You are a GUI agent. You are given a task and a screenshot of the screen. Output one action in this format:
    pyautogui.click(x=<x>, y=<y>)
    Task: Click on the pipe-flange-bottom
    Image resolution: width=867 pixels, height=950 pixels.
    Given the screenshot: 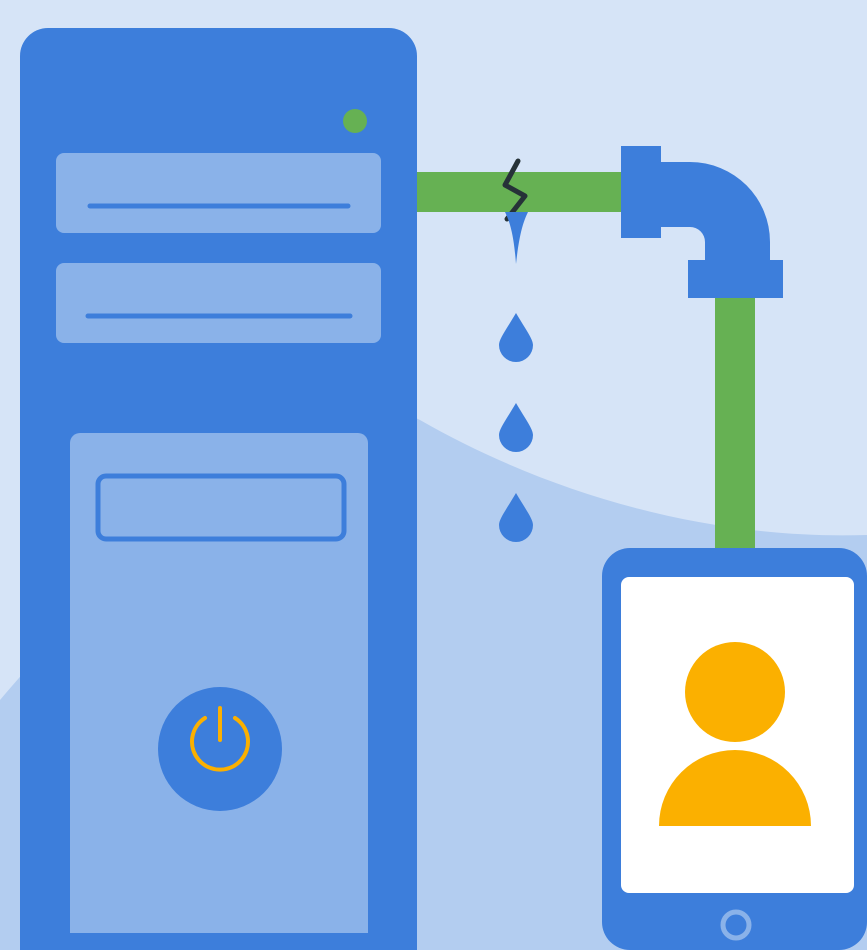 What is the action you would take?
    pyautogui.click(x=735, y=279)
    